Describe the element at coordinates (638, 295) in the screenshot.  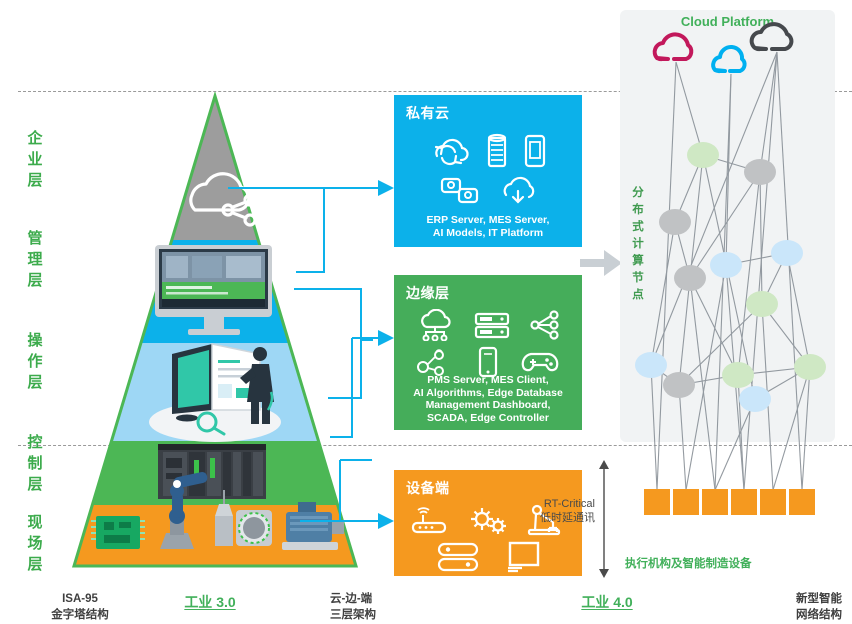
I see `dn-7: 点` at that location.